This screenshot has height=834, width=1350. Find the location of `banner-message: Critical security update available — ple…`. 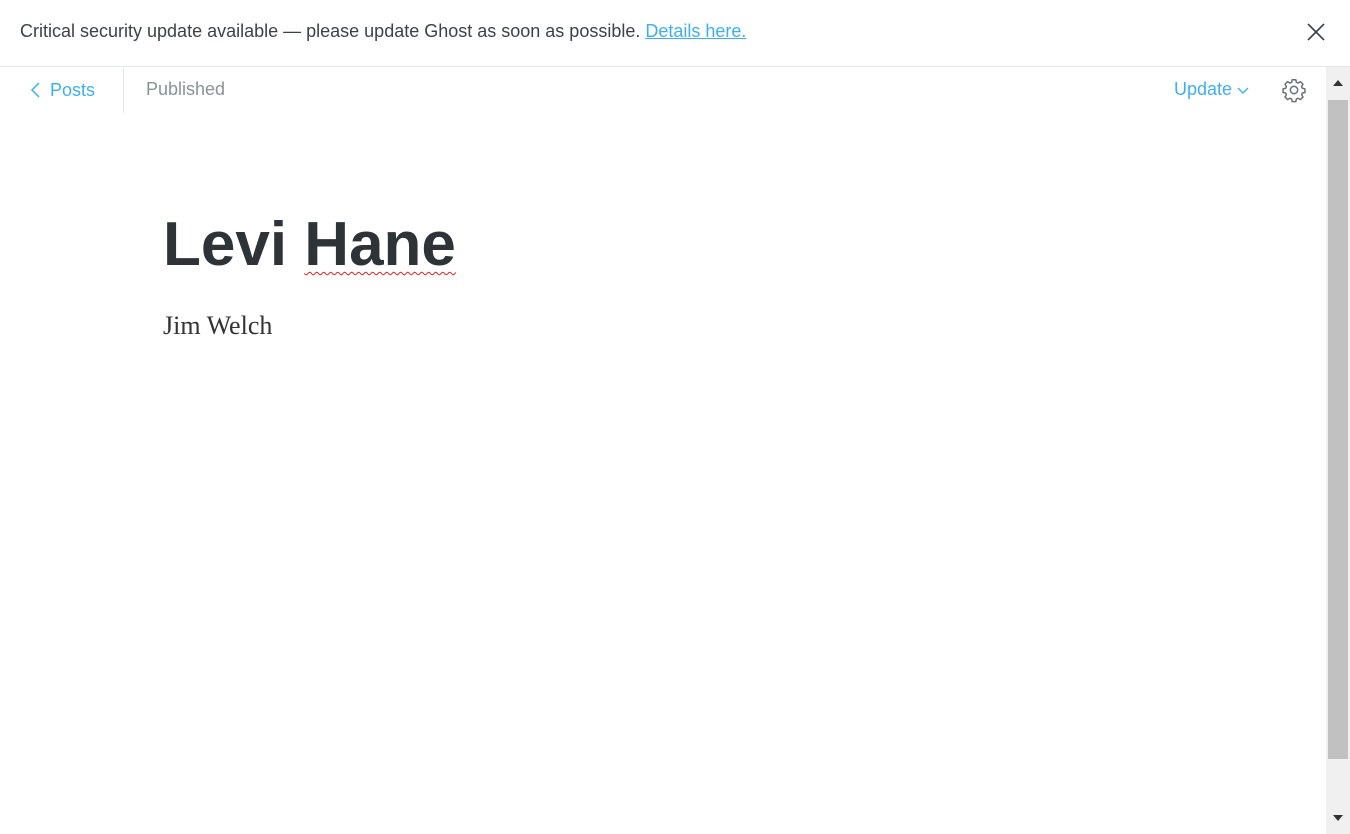

banner-message: Critical security update available — ple… is located at coordinates (383, 31).